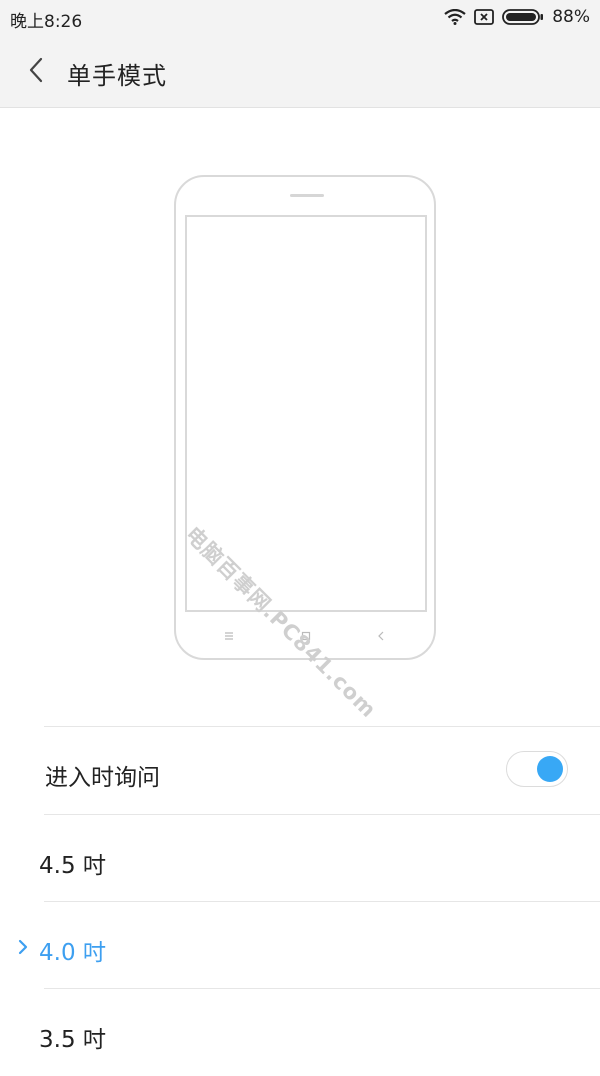 This screenshot has height=1076, width=600. What do you see at coordinates (306, 636) in the screenshot?
I see `home-icon` at bounding box center [306, 636].